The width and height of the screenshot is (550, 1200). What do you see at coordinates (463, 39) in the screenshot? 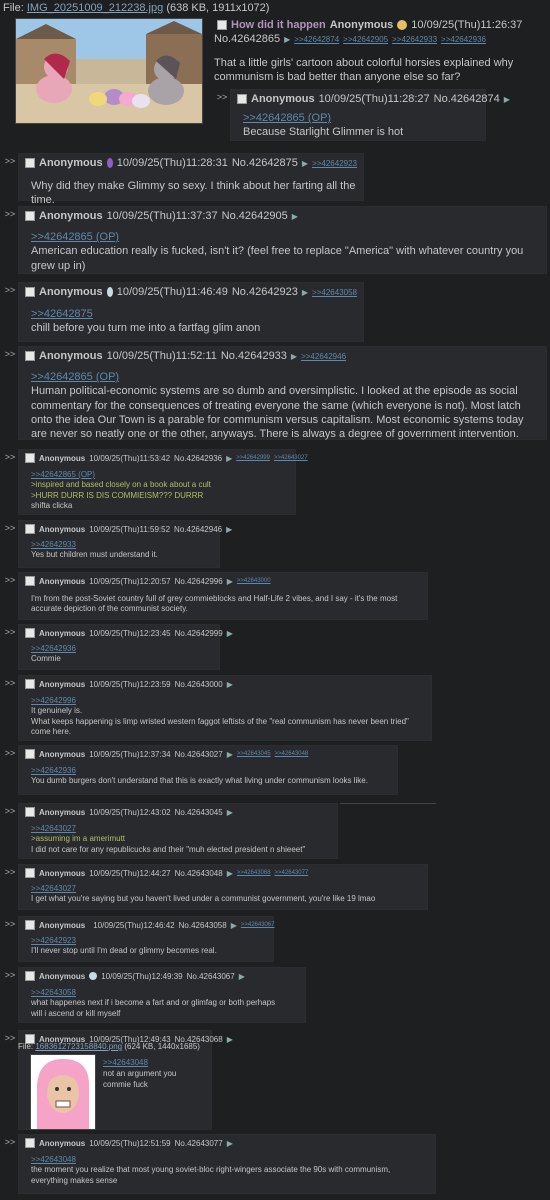
I see `op-backlink: >>42642936` at bounding box center [463, 39].